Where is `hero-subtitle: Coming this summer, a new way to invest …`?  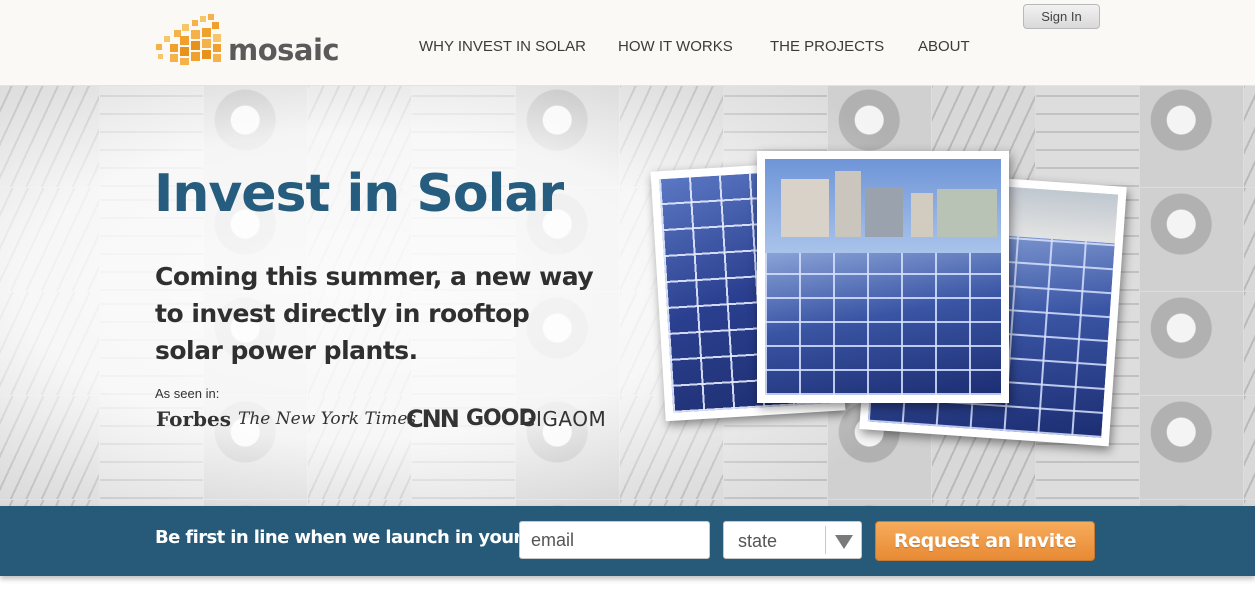
hero-subtitle: Coming this summer, a new way to invest … is located at coordinates (374, 313).